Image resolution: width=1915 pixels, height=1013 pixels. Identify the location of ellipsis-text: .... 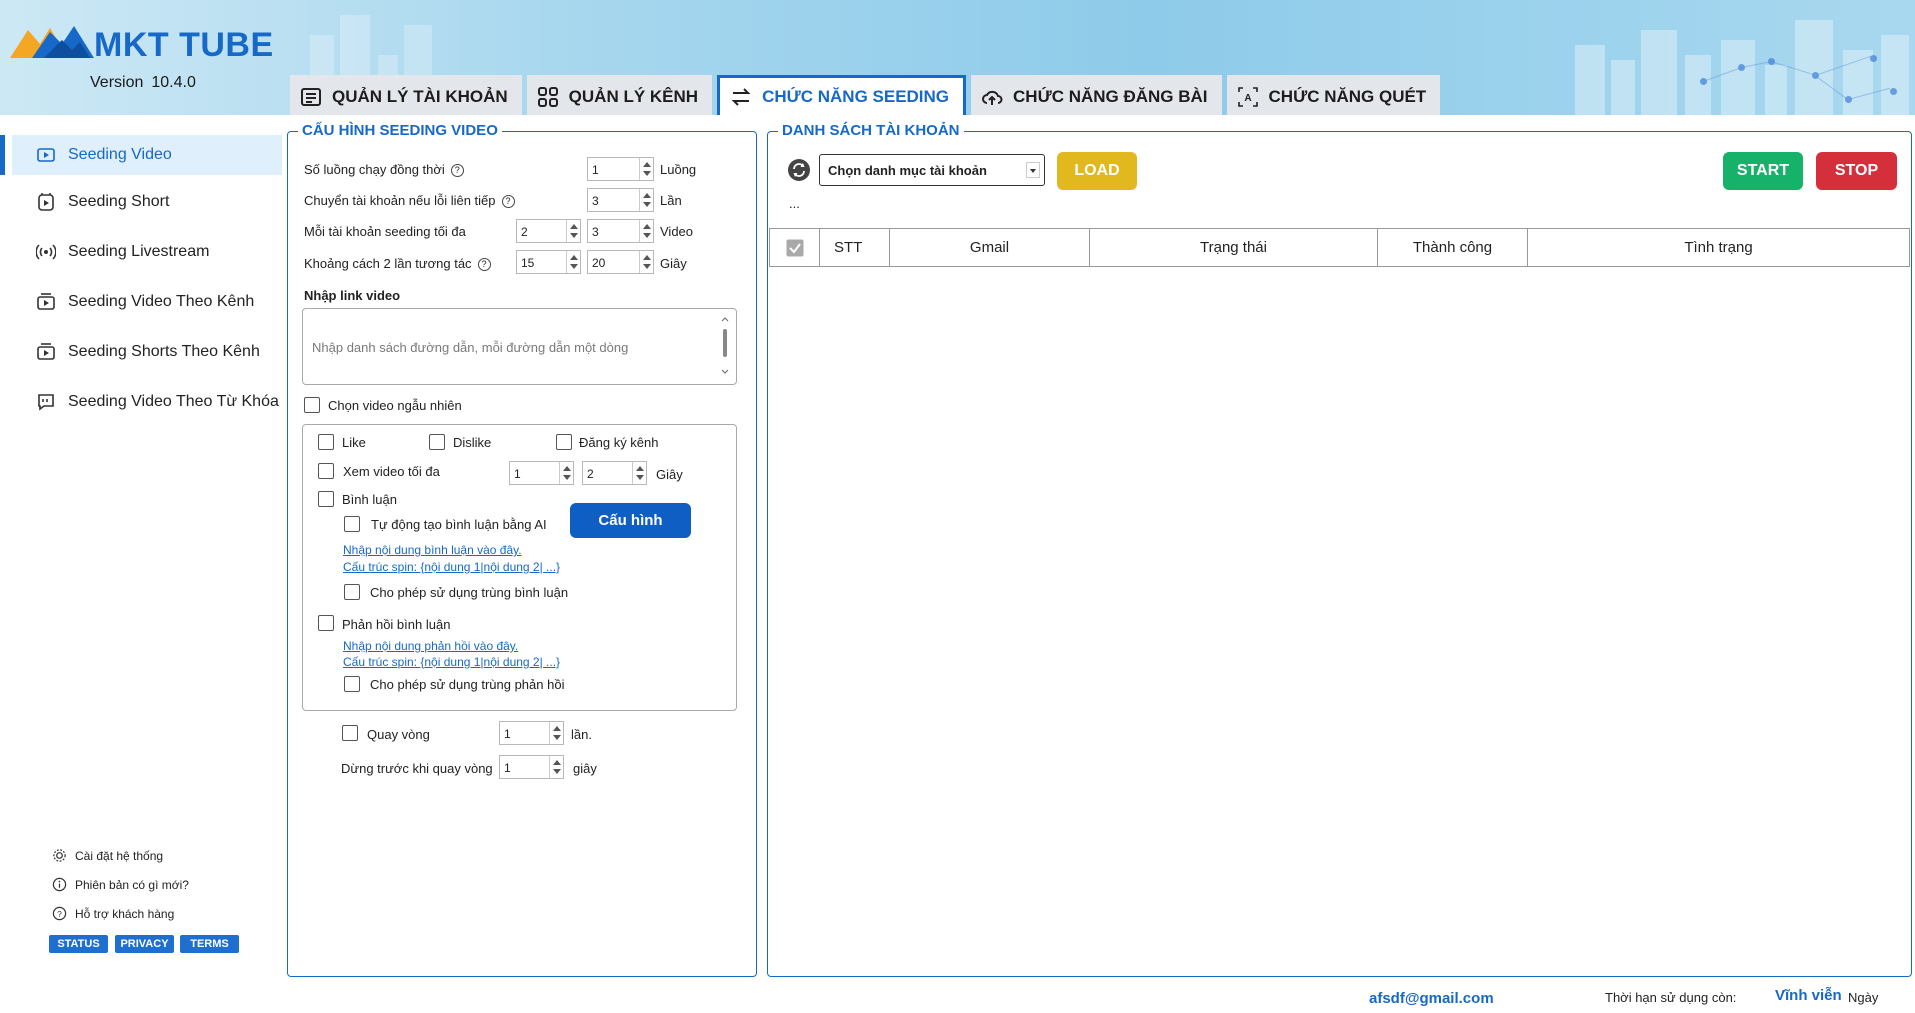
(794, 203).